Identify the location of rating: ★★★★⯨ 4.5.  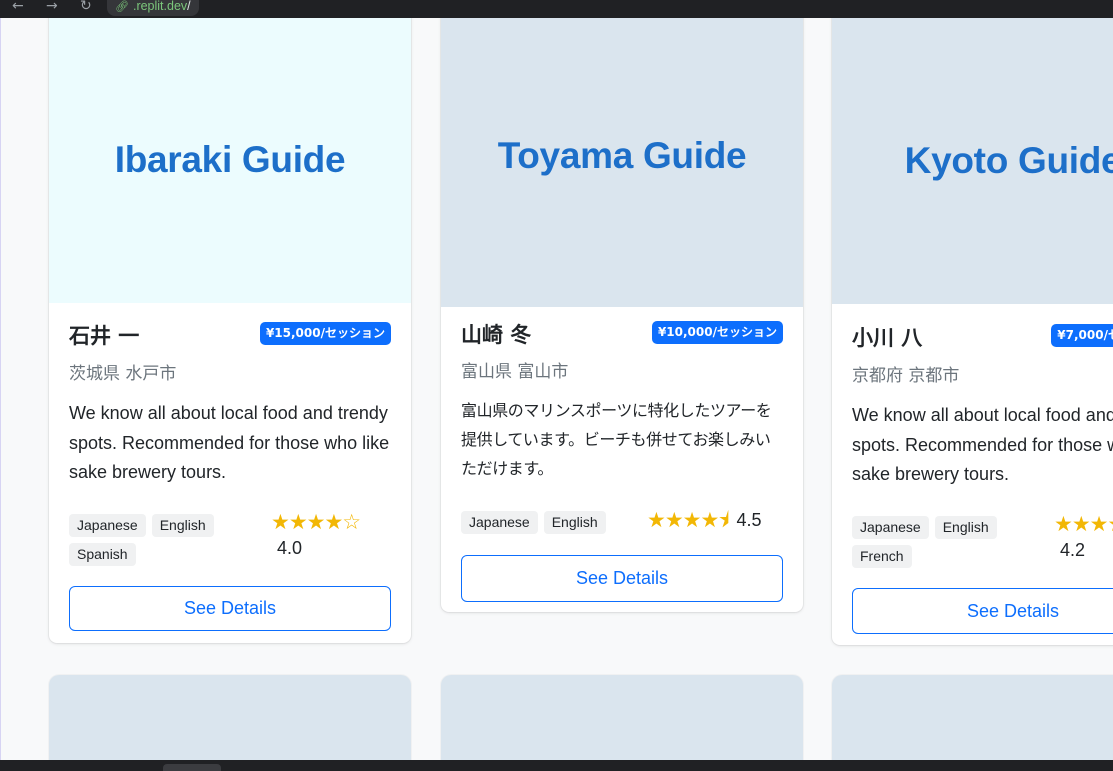
(704, 520).